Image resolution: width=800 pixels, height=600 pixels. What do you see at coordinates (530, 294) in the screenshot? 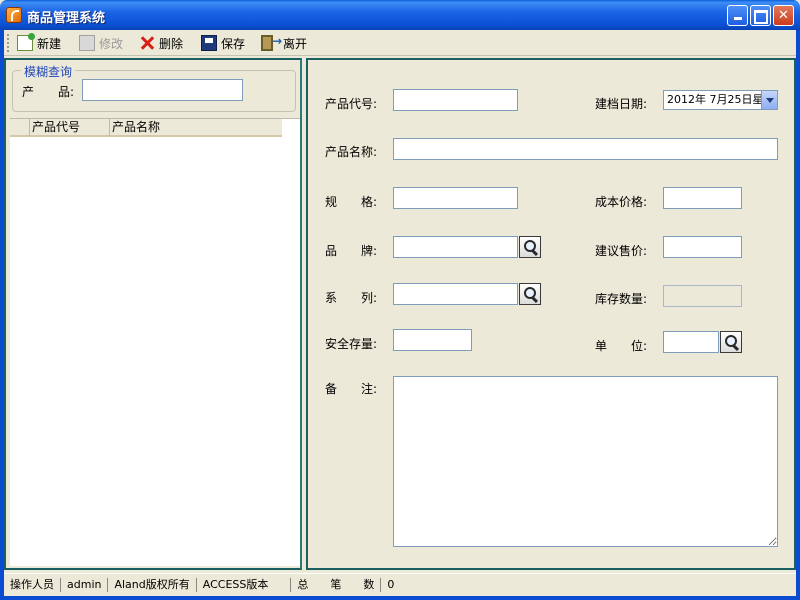
I see `series-search-icon` at bounding box center [530, 294].